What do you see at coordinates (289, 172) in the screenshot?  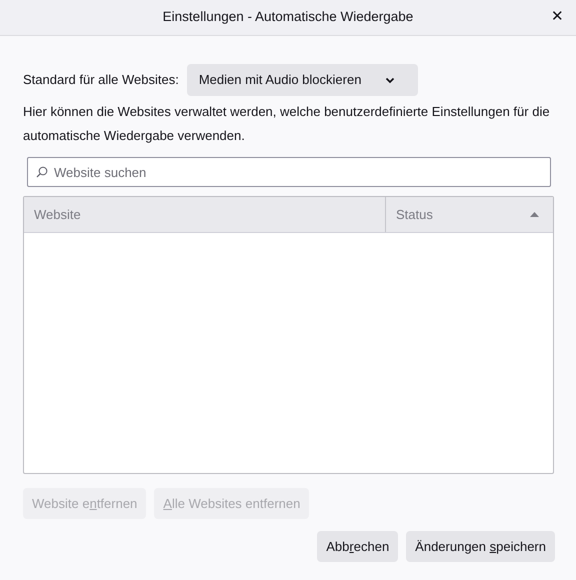 I see `search-field: Website suchen` at bounding box center [289, 172].